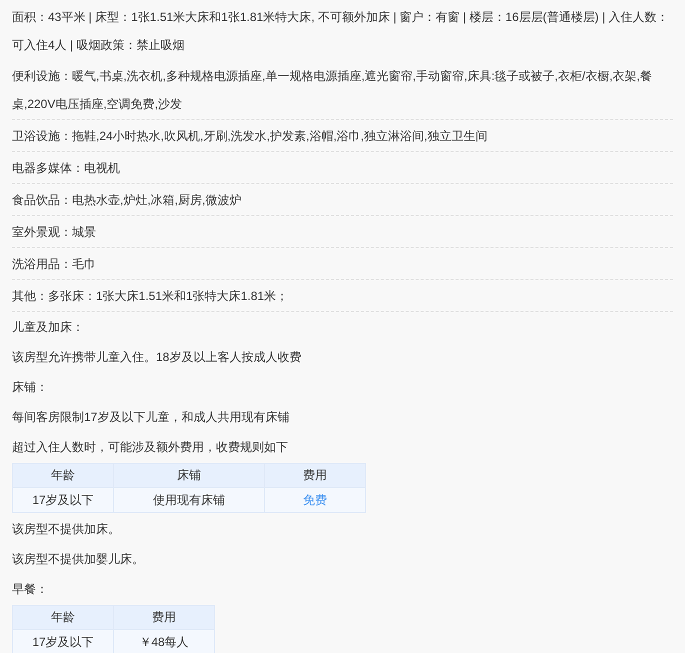  I want to click on policy-text: 超过入住人数时，可能涉及额外费用，收费规则如下, so click(150, 447).